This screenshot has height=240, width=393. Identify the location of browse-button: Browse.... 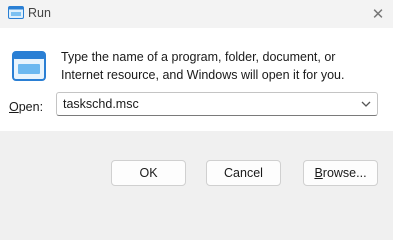
(340, 173).